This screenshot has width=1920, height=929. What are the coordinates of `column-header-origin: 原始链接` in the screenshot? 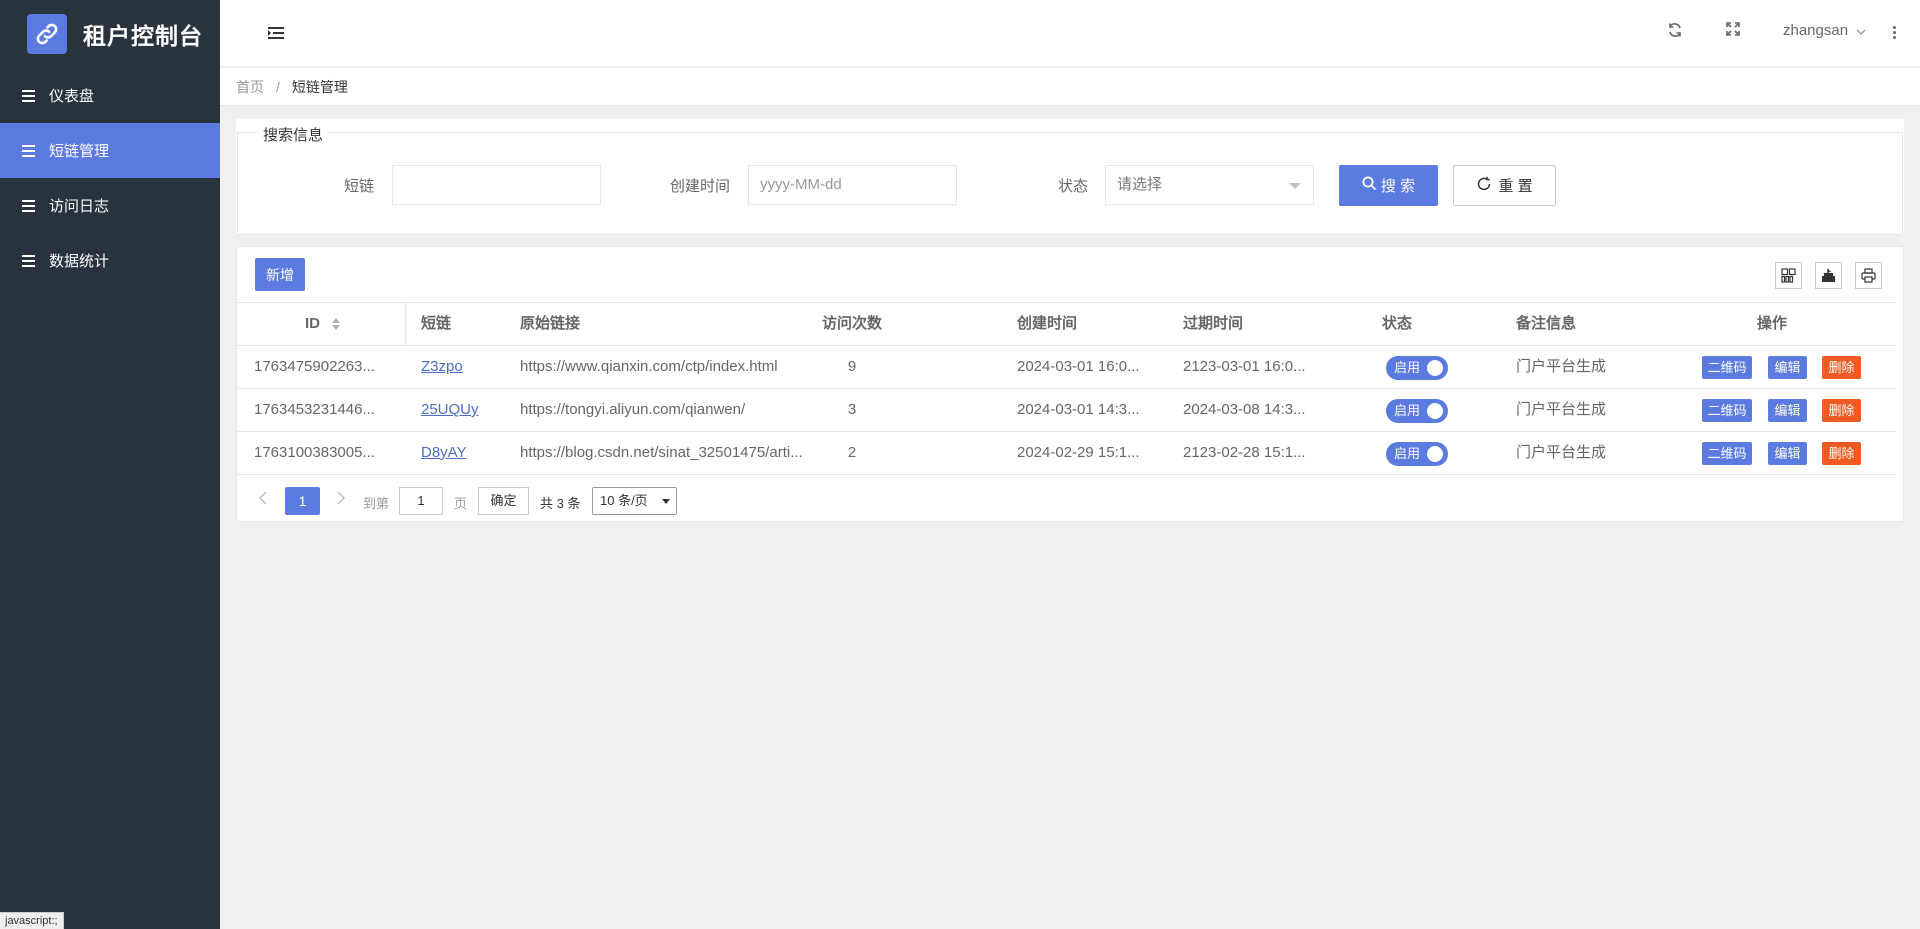 It's located at (550, 323).